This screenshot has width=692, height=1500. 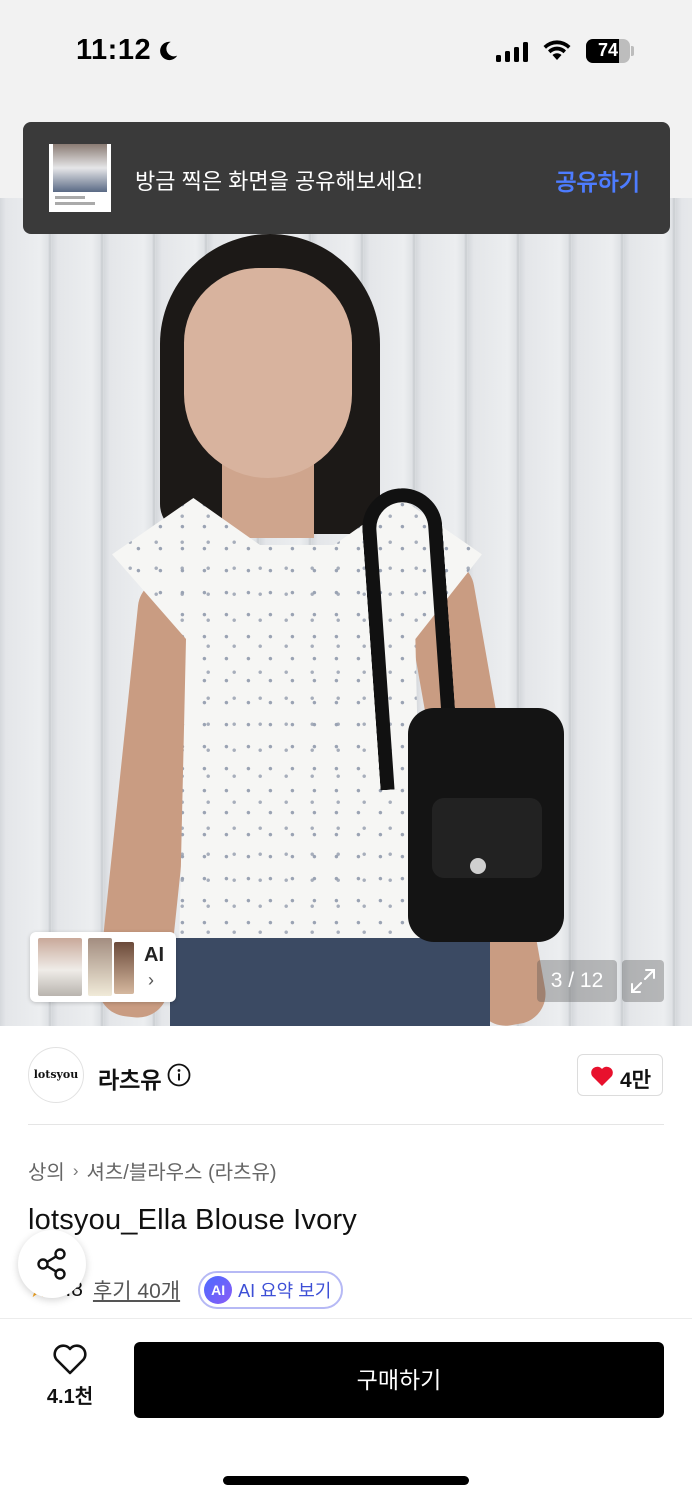 I want to click on divider, so click(x=346, y=1124).